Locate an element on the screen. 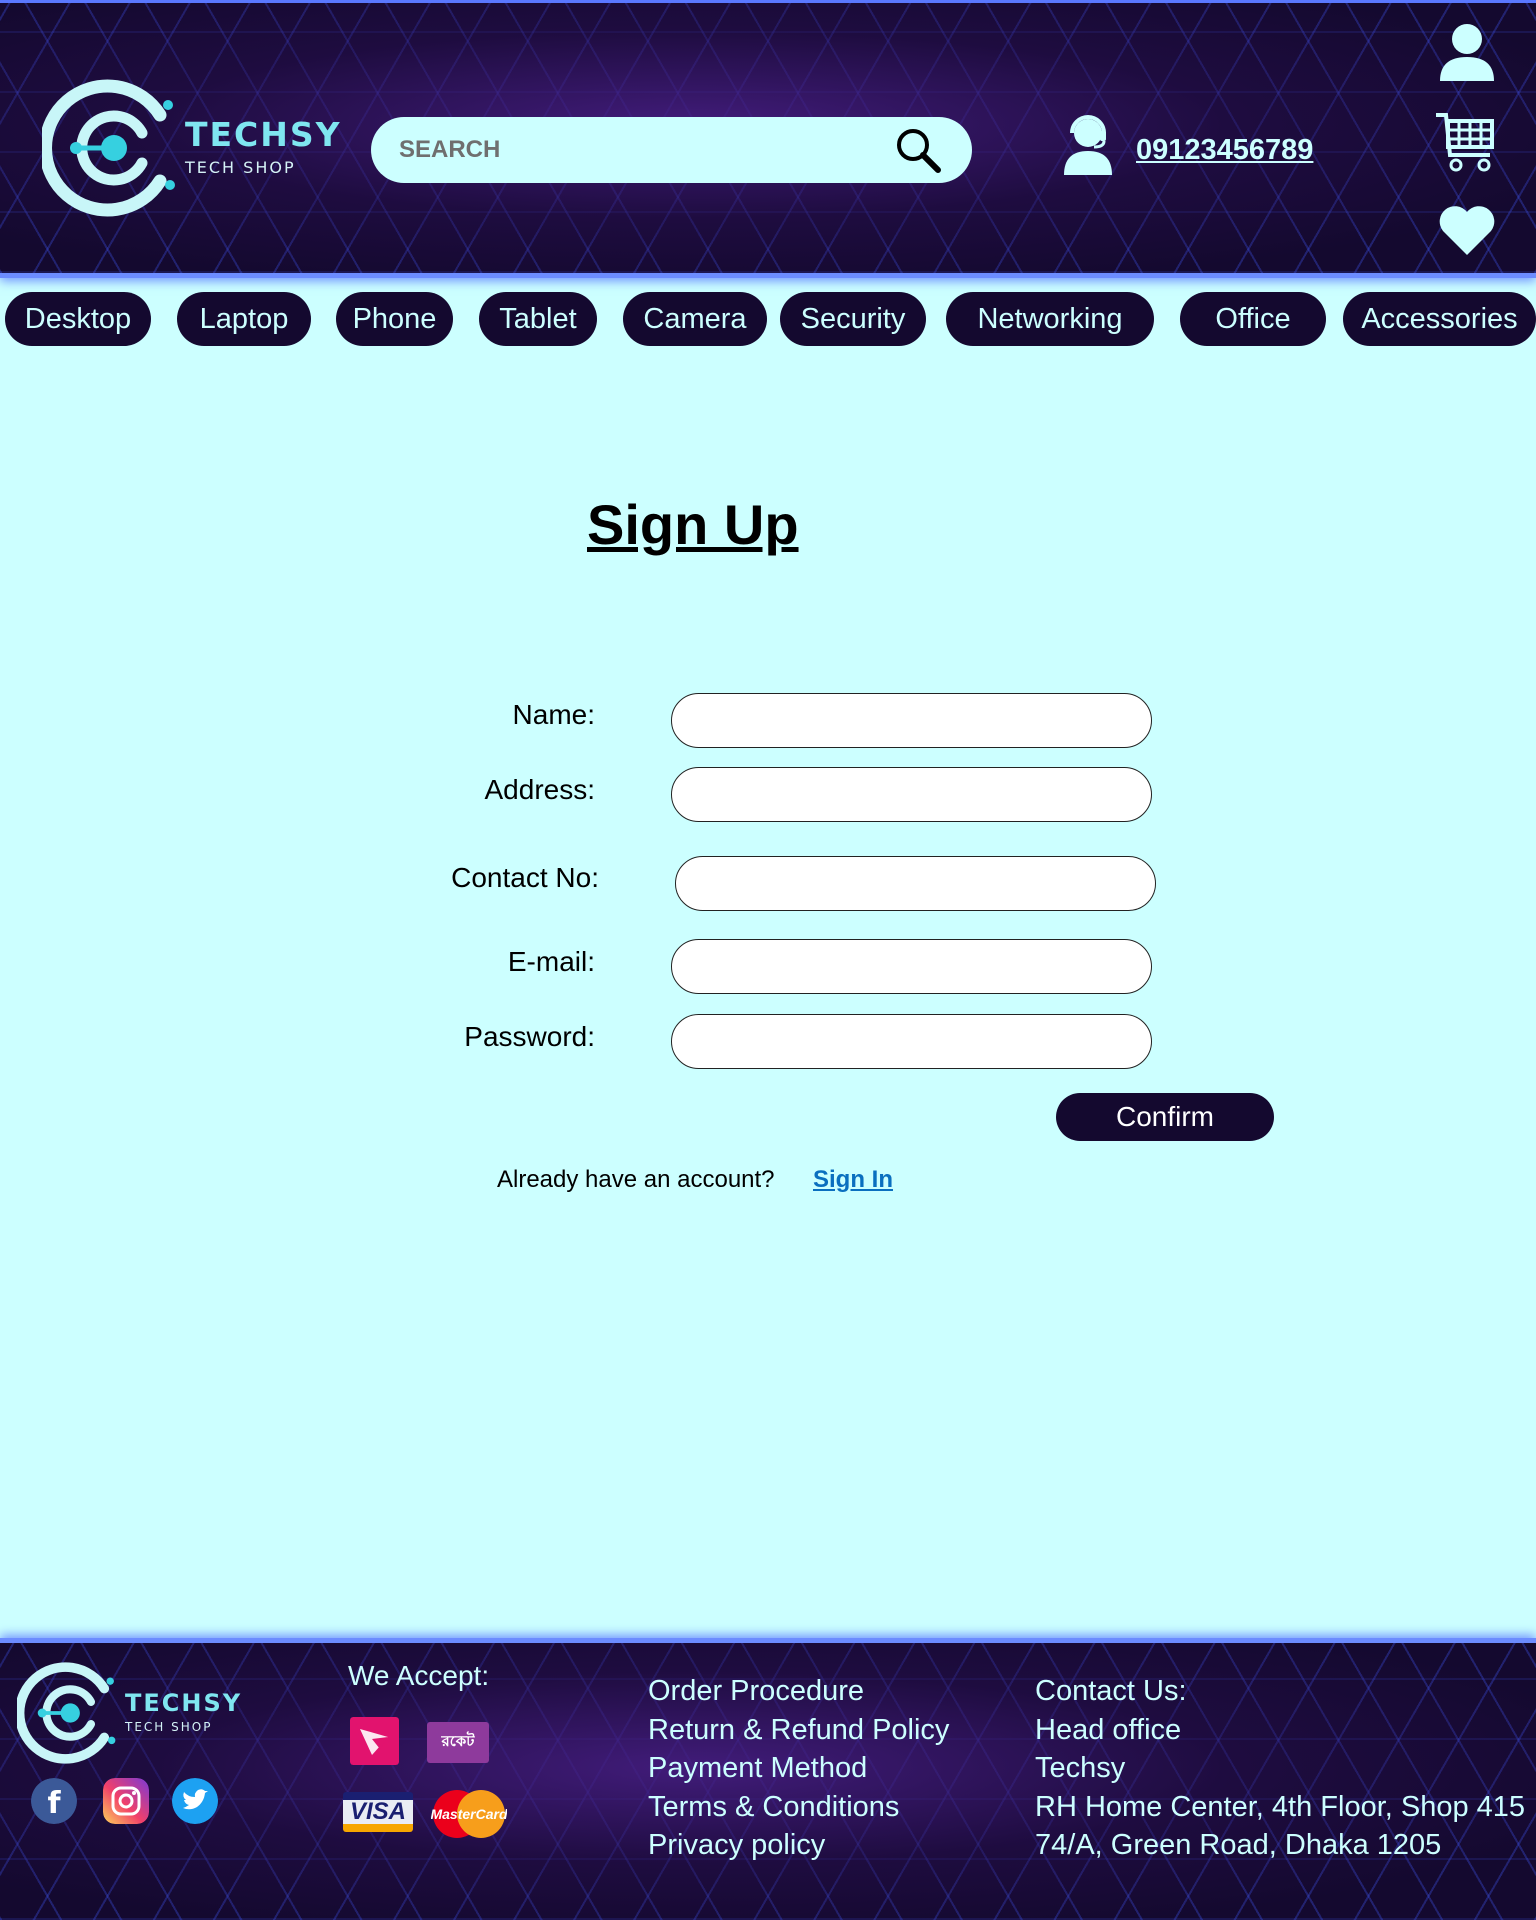 This screenshot has height=1920, width=1536. contact-heading: Contact Us: is located at coordinates (1111, 1691).